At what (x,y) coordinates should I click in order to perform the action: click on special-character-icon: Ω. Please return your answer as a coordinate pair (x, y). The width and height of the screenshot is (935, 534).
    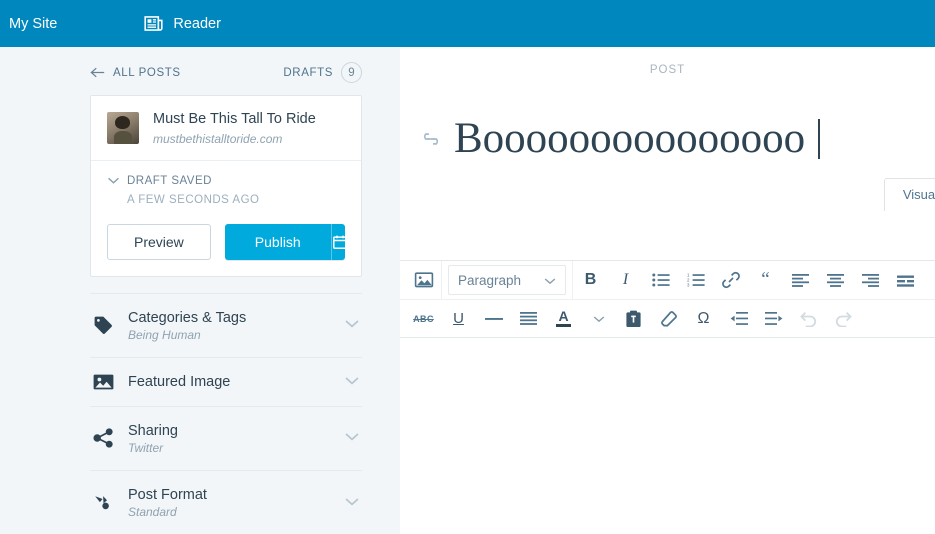
    Looking at the image, I should click on (703, 319).